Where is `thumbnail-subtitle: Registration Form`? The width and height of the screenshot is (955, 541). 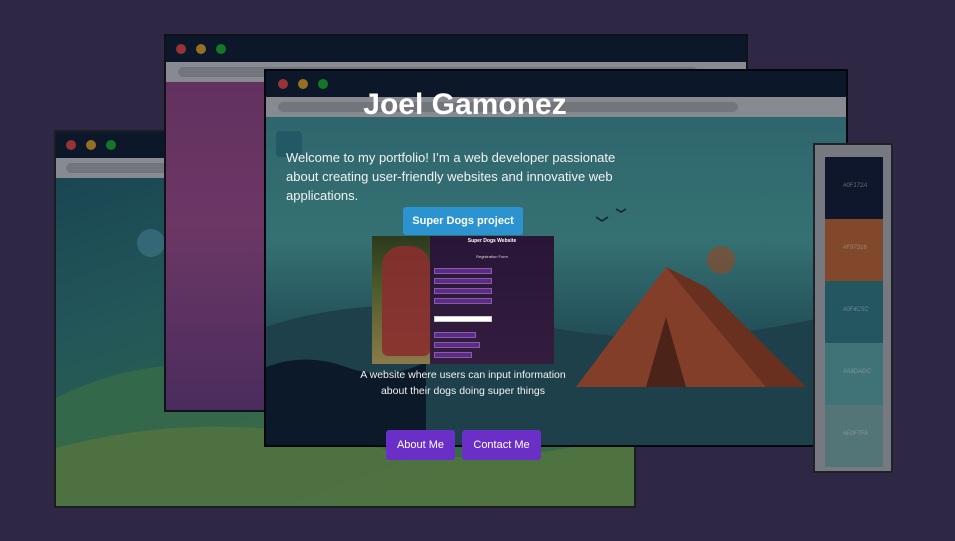 thumbnail-subtitle: Registration Form is located at coordinates (492, 256).